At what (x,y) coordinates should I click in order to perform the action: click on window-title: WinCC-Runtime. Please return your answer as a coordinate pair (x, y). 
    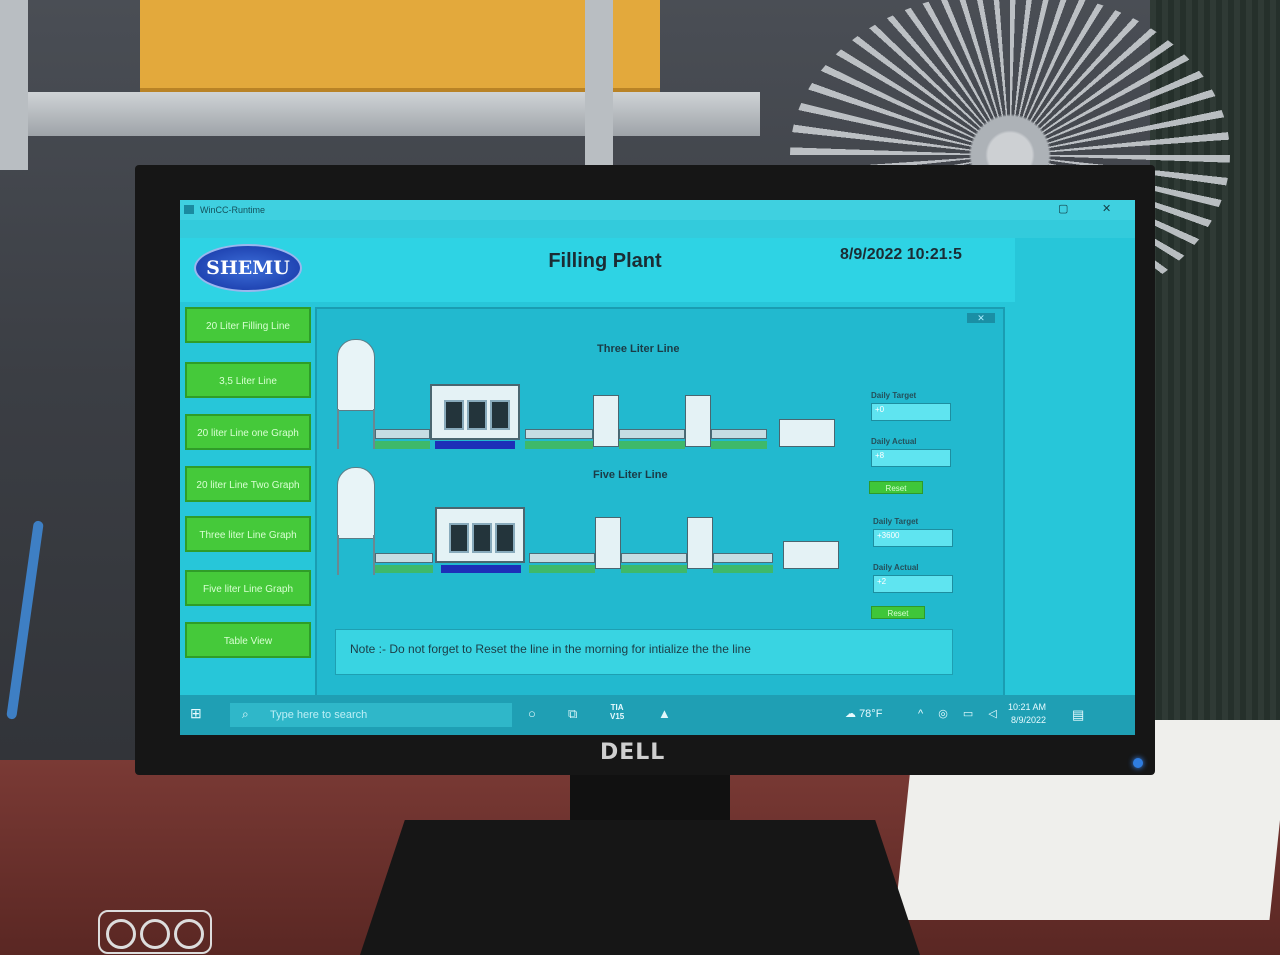
    Looking at the image, I should click on (233, 210).